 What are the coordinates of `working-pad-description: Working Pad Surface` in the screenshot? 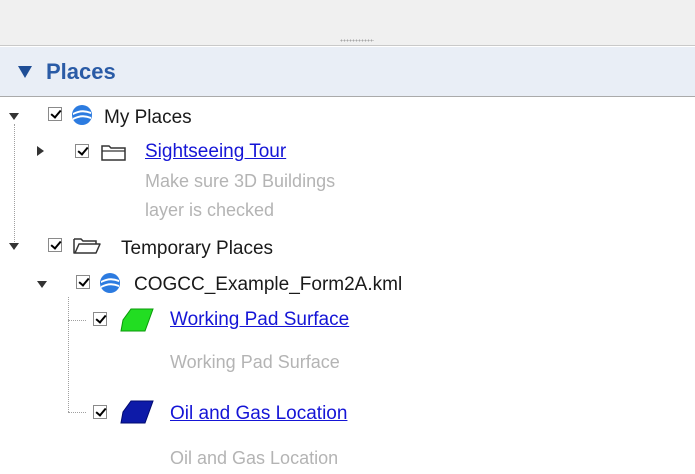 It's located at (255, 362).